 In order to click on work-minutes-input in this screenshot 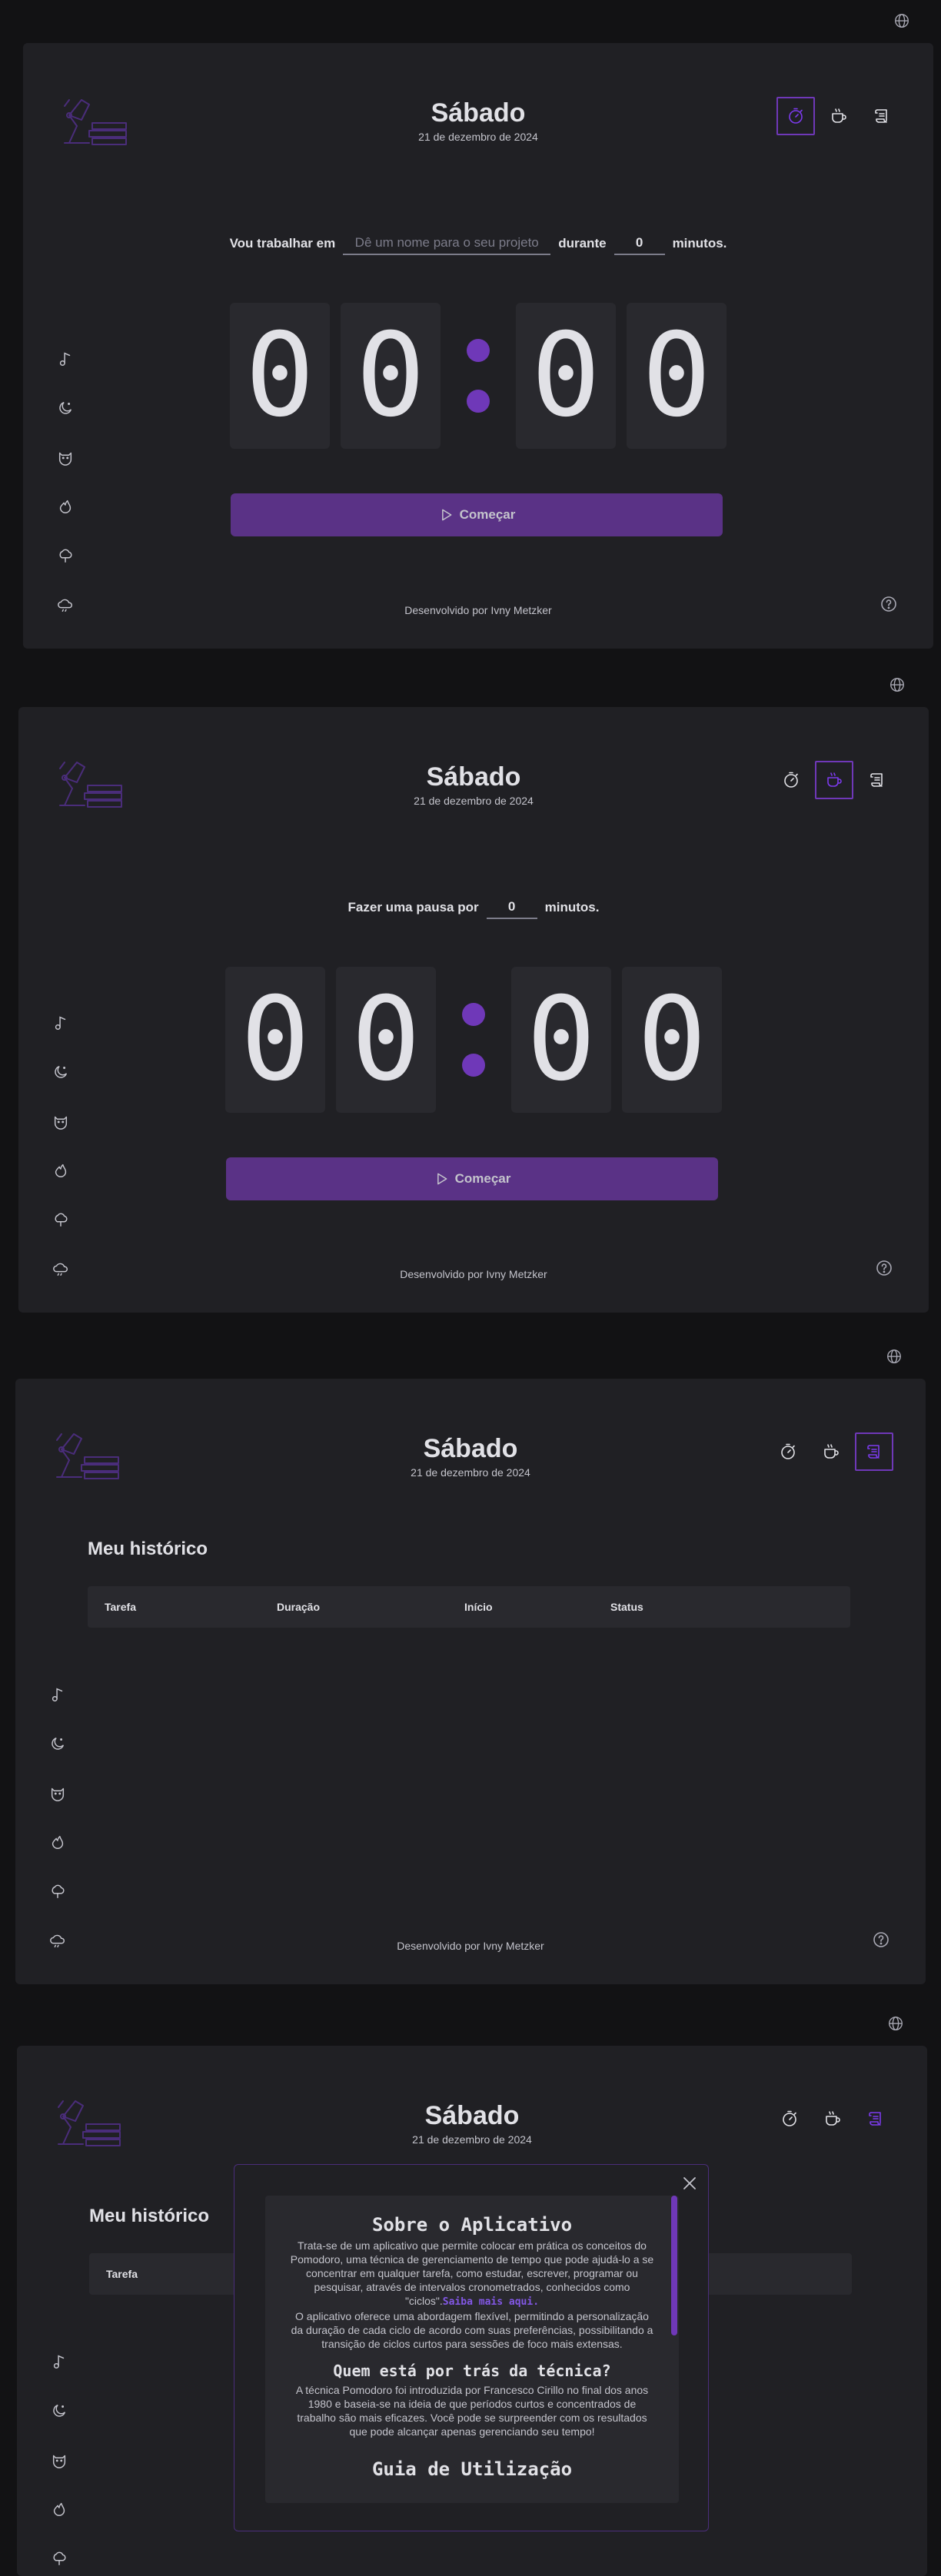, I will do `click(639, 243)`.